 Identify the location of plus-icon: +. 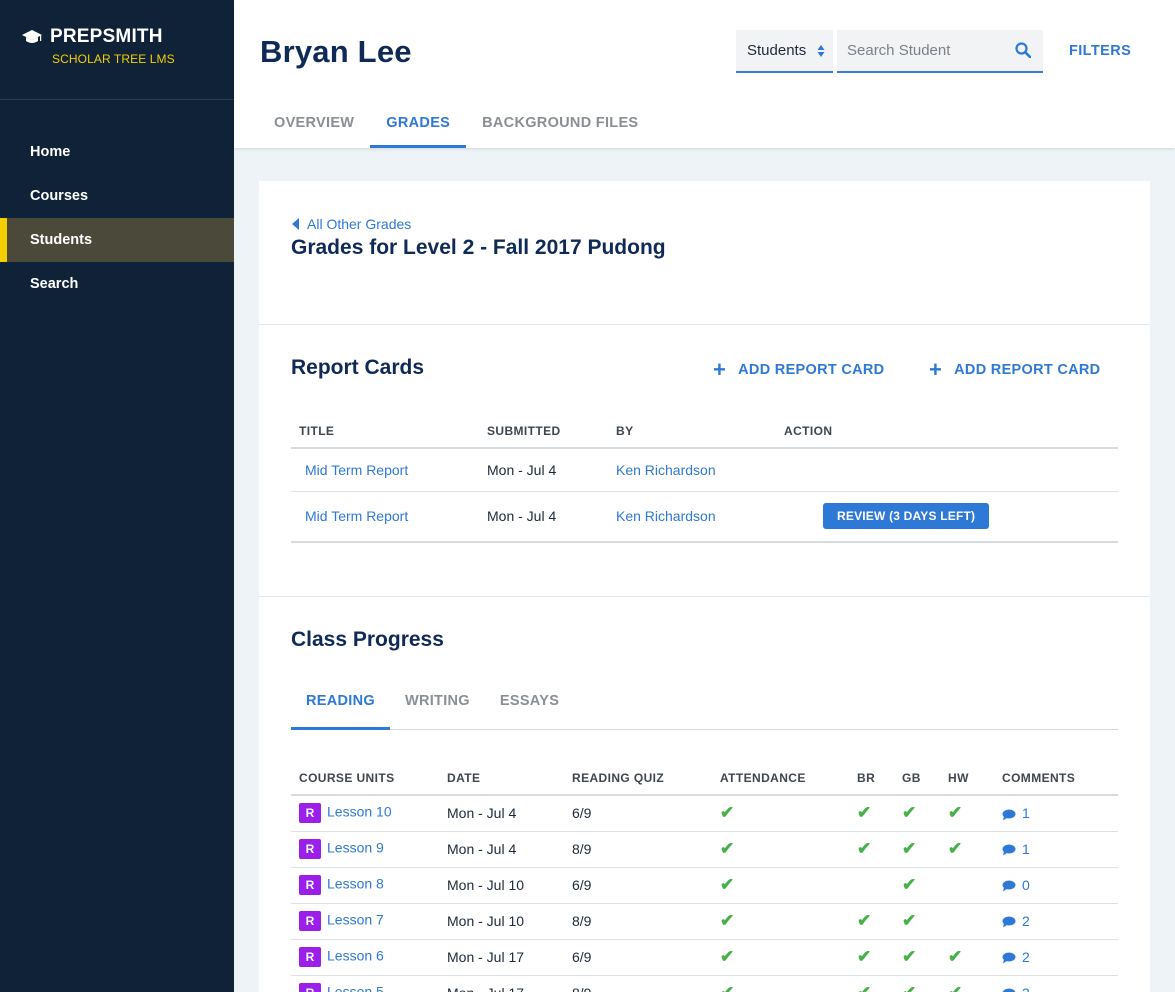
(720, 369).